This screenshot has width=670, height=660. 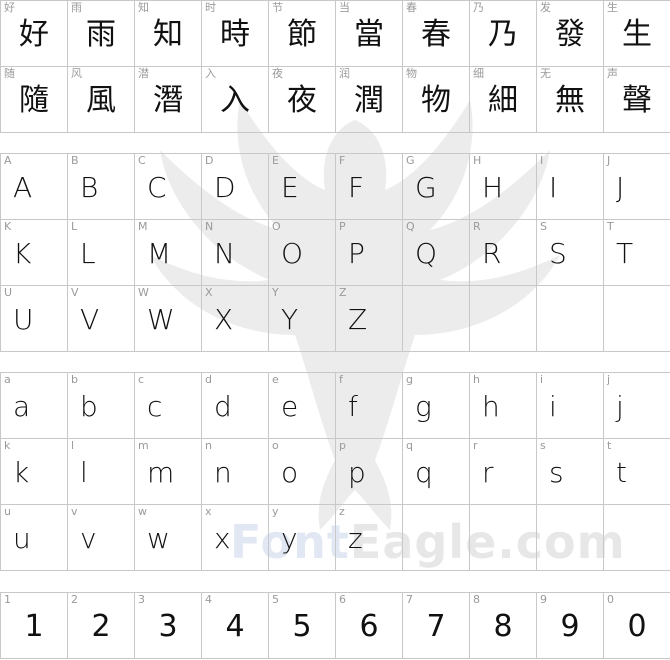 I want to click on glyph-cell: 潜潛, so click(x=168, y=100).